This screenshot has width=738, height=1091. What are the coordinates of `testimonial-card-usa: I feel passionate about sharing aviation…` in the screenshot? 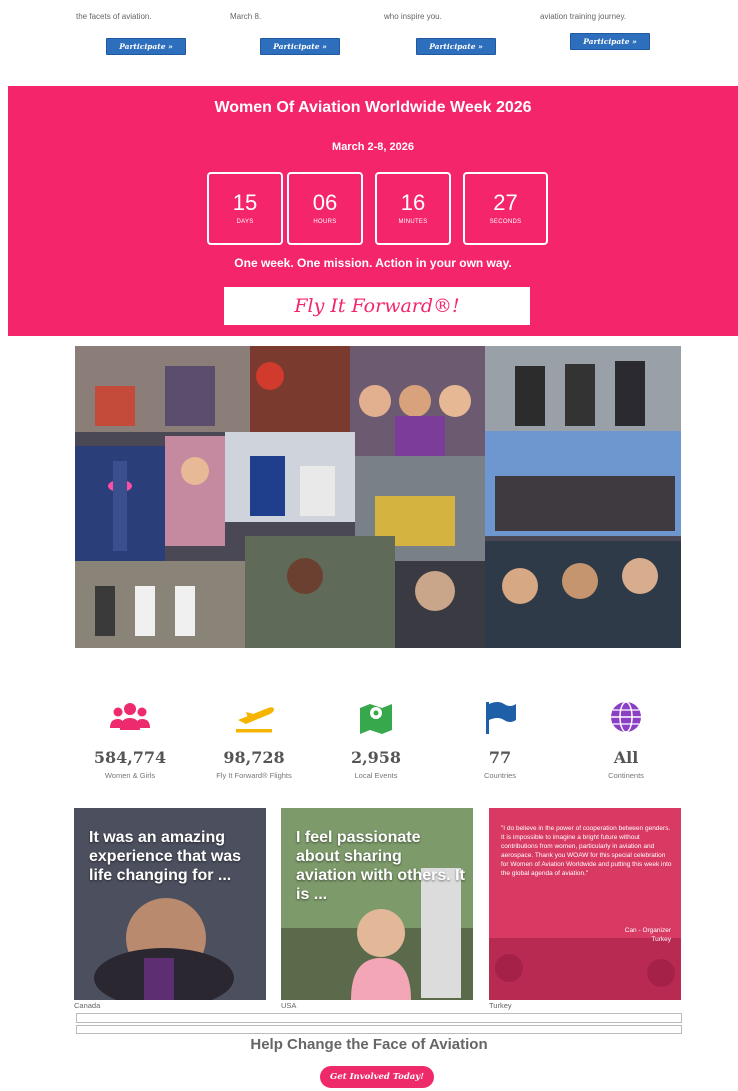 It's located at (377, 904).